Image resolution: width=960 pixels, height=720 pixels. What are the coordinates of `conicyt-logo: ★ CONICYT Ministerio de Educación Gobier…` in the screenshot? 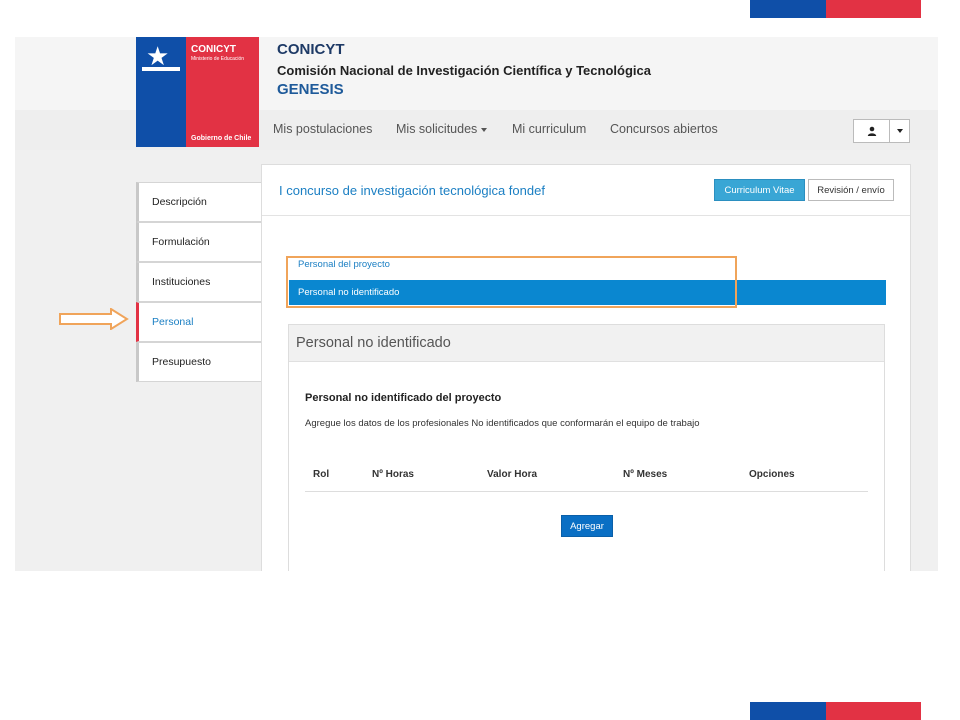 It's located at (197, 92).